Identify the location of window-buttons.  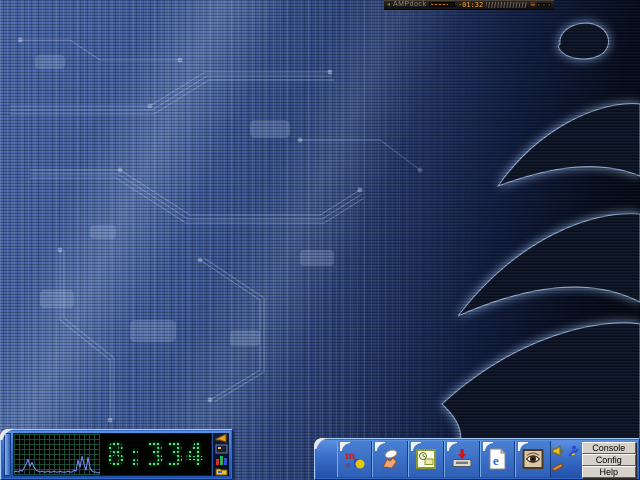
(544, 4).